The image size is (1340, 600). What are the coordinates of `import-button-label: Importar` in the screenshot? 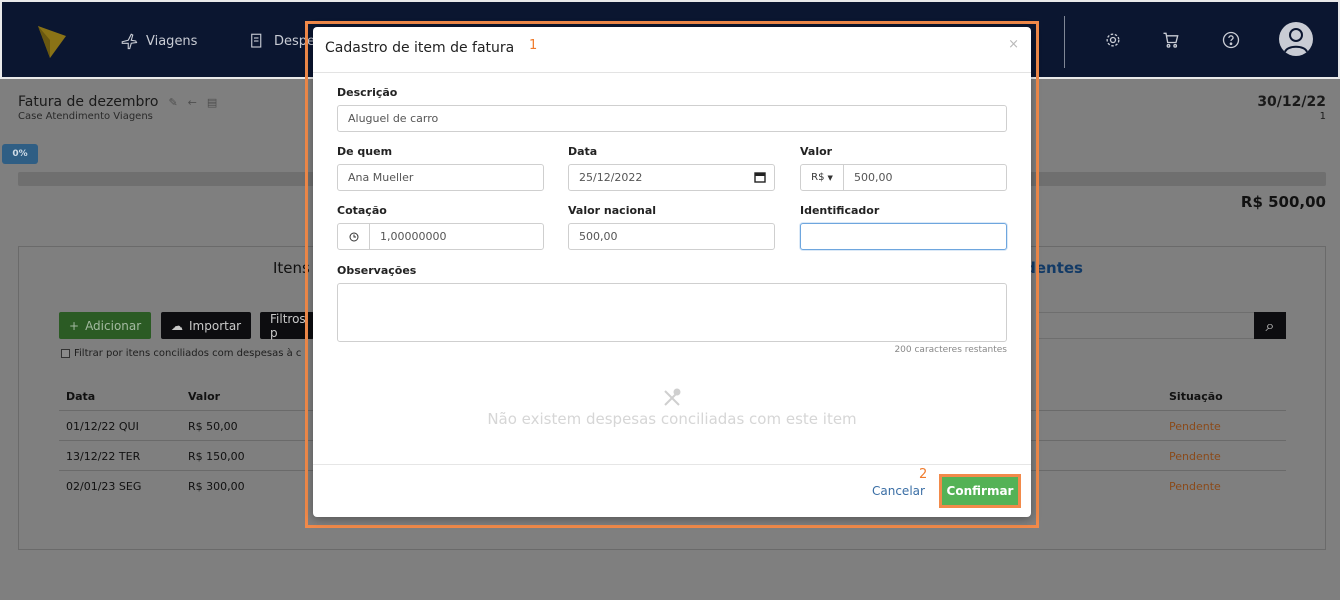 It's located at (215, 325).